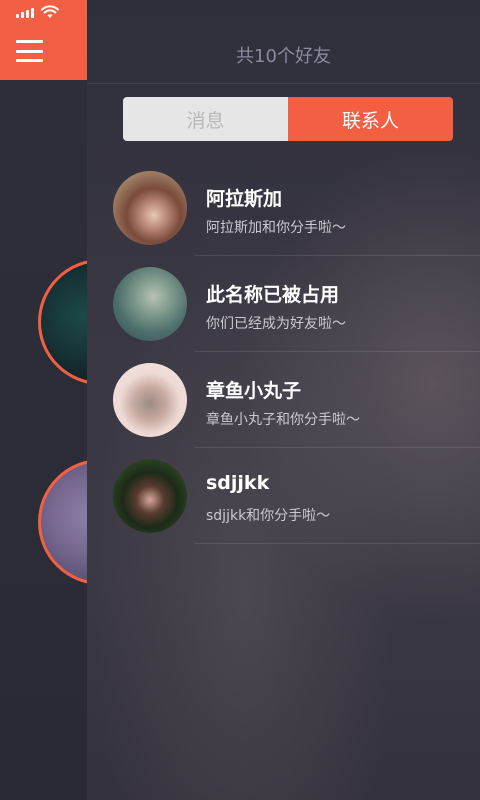 This screenshot has width=480, height=800. Describe the element at coordinates (283, 496) in the screenshot. I see `contact-item: sdjjkk sdjjkk和你分手啦～` at that location.